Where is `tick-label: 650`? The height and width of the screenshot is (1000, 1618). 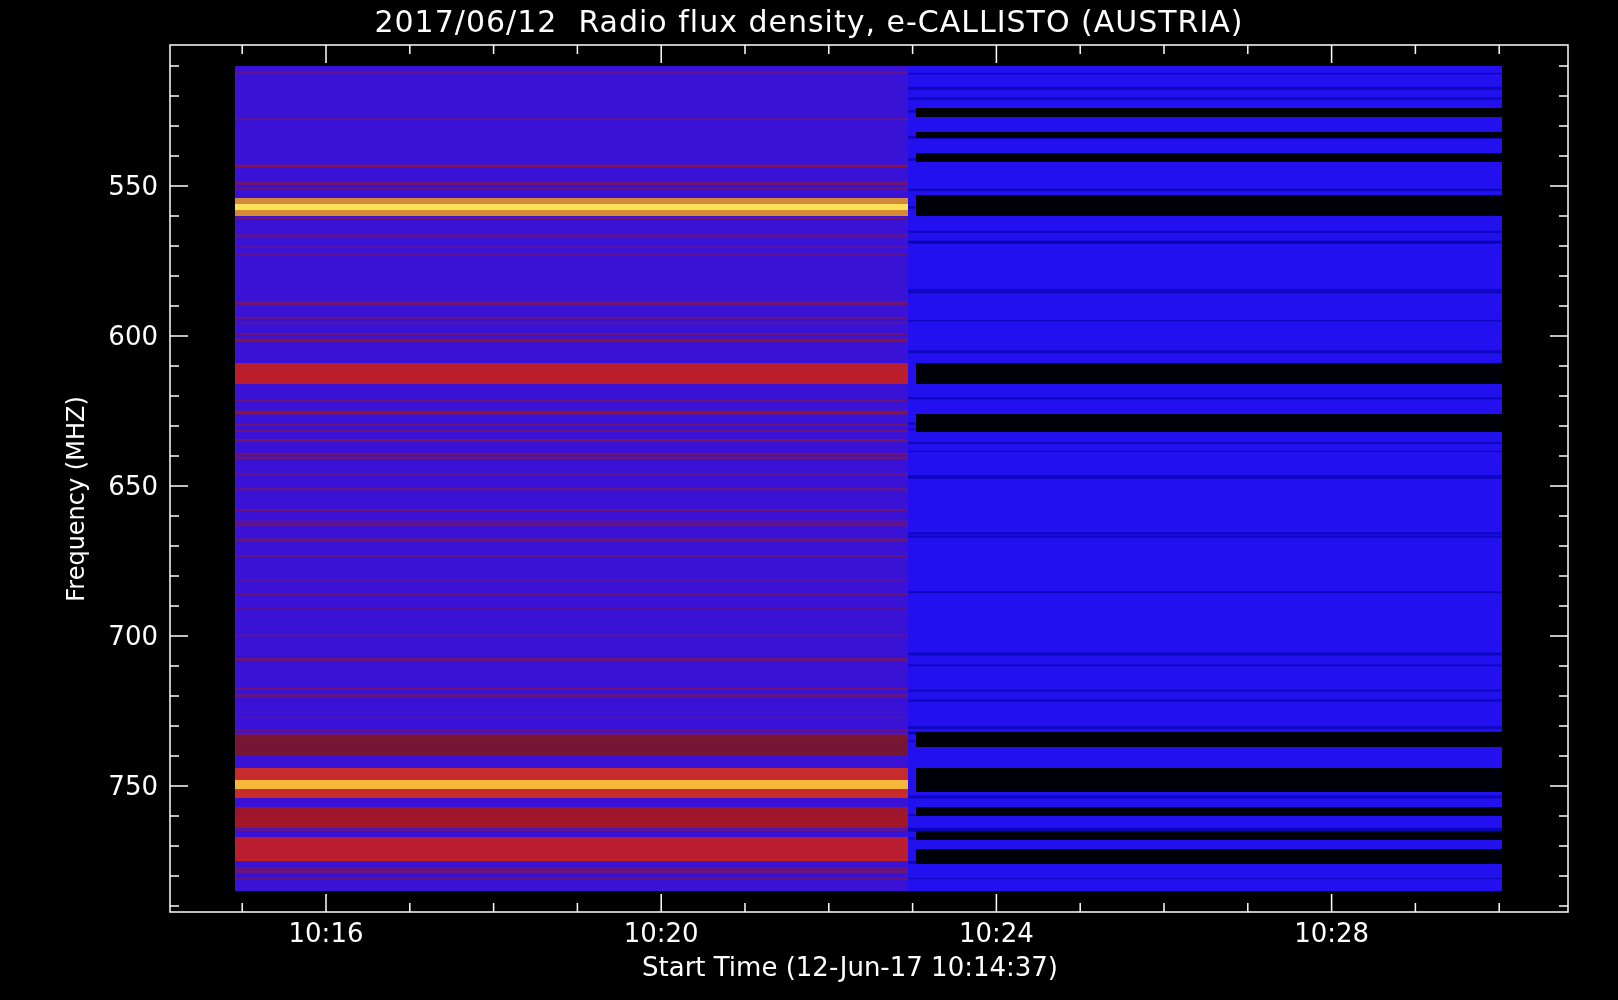 tick-label: 650 is located at coordinates (133, 486).